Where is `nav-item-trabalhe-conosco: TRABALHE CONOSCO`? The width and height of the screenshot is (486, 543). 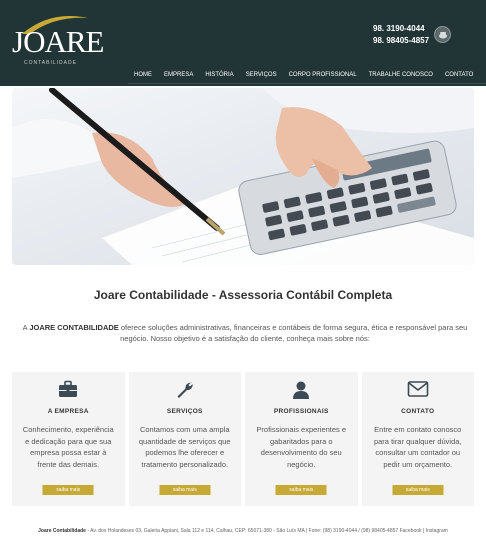
nav-item-trabalhe-conosco: TRABALHE CONOSCO is located at coordinates (401, 75).